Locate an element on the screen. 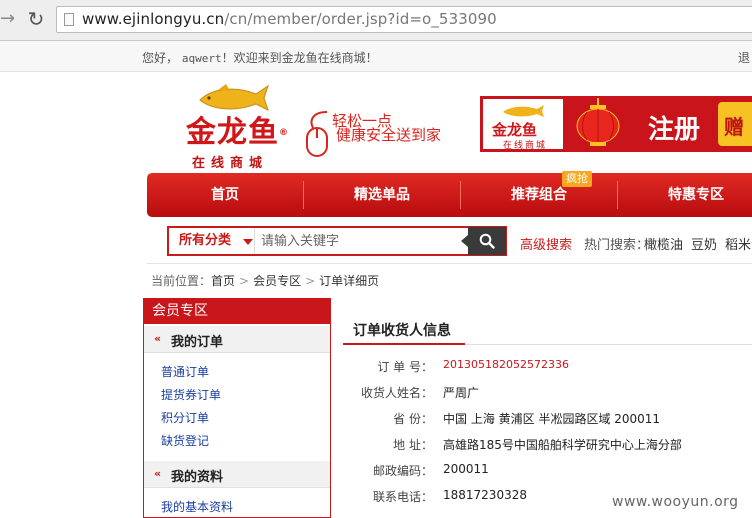 The image size is (752, 518). double-chevron-icon: « is located at coordinates (158, 338).